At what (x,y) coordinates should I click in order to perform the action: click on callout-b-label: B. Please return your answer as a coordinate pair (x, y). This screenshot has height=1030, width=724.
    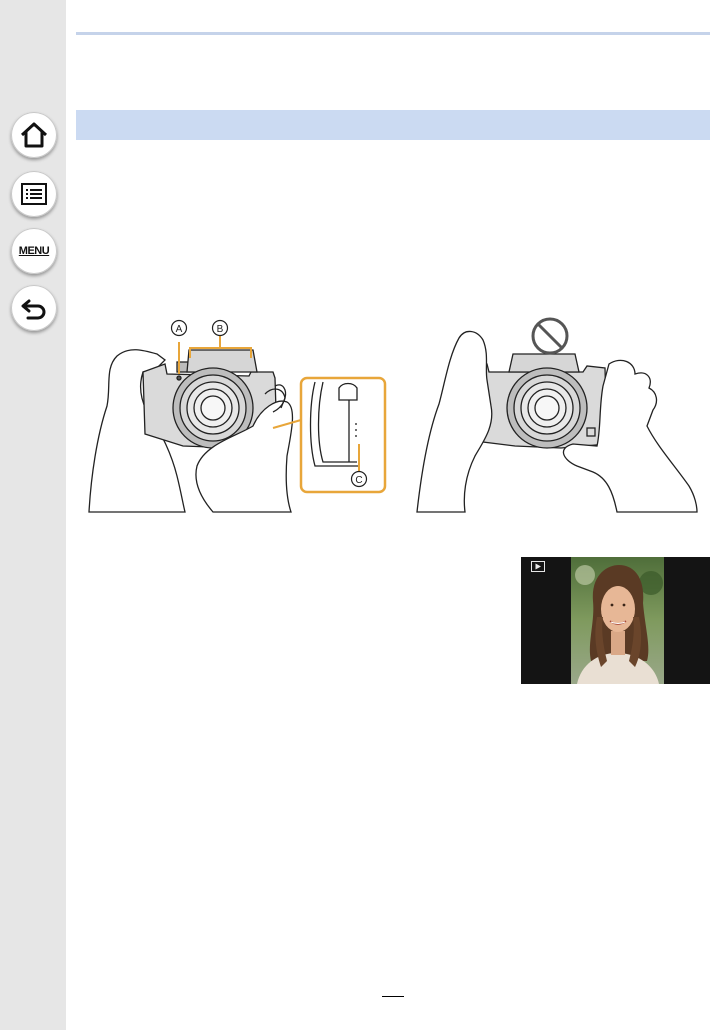
    Looking at the image, I should click on (220, 329).